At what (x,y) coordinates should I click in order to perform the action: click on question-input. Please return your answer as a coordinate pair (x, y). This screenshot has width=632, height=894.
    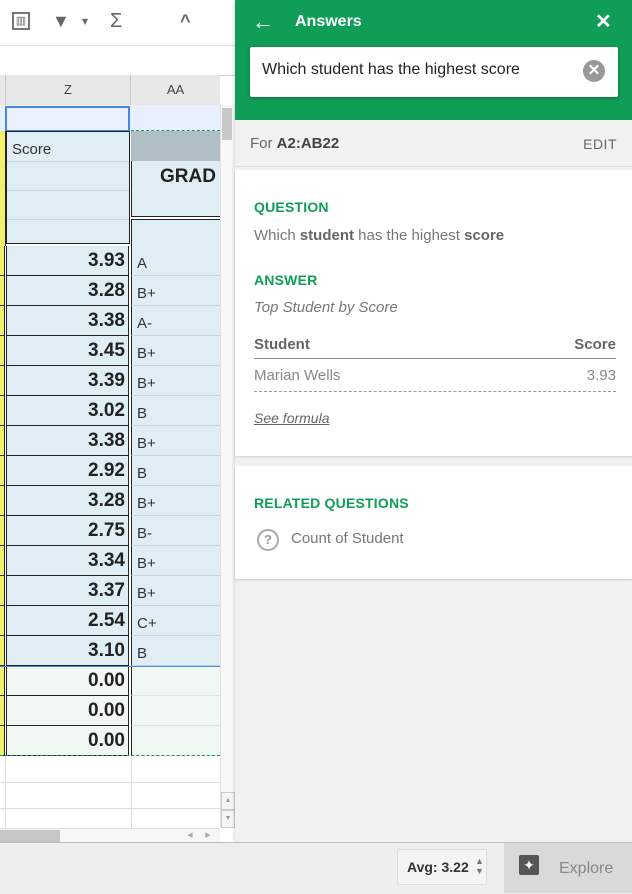
    Looking at the image, I should click on (417, 70).